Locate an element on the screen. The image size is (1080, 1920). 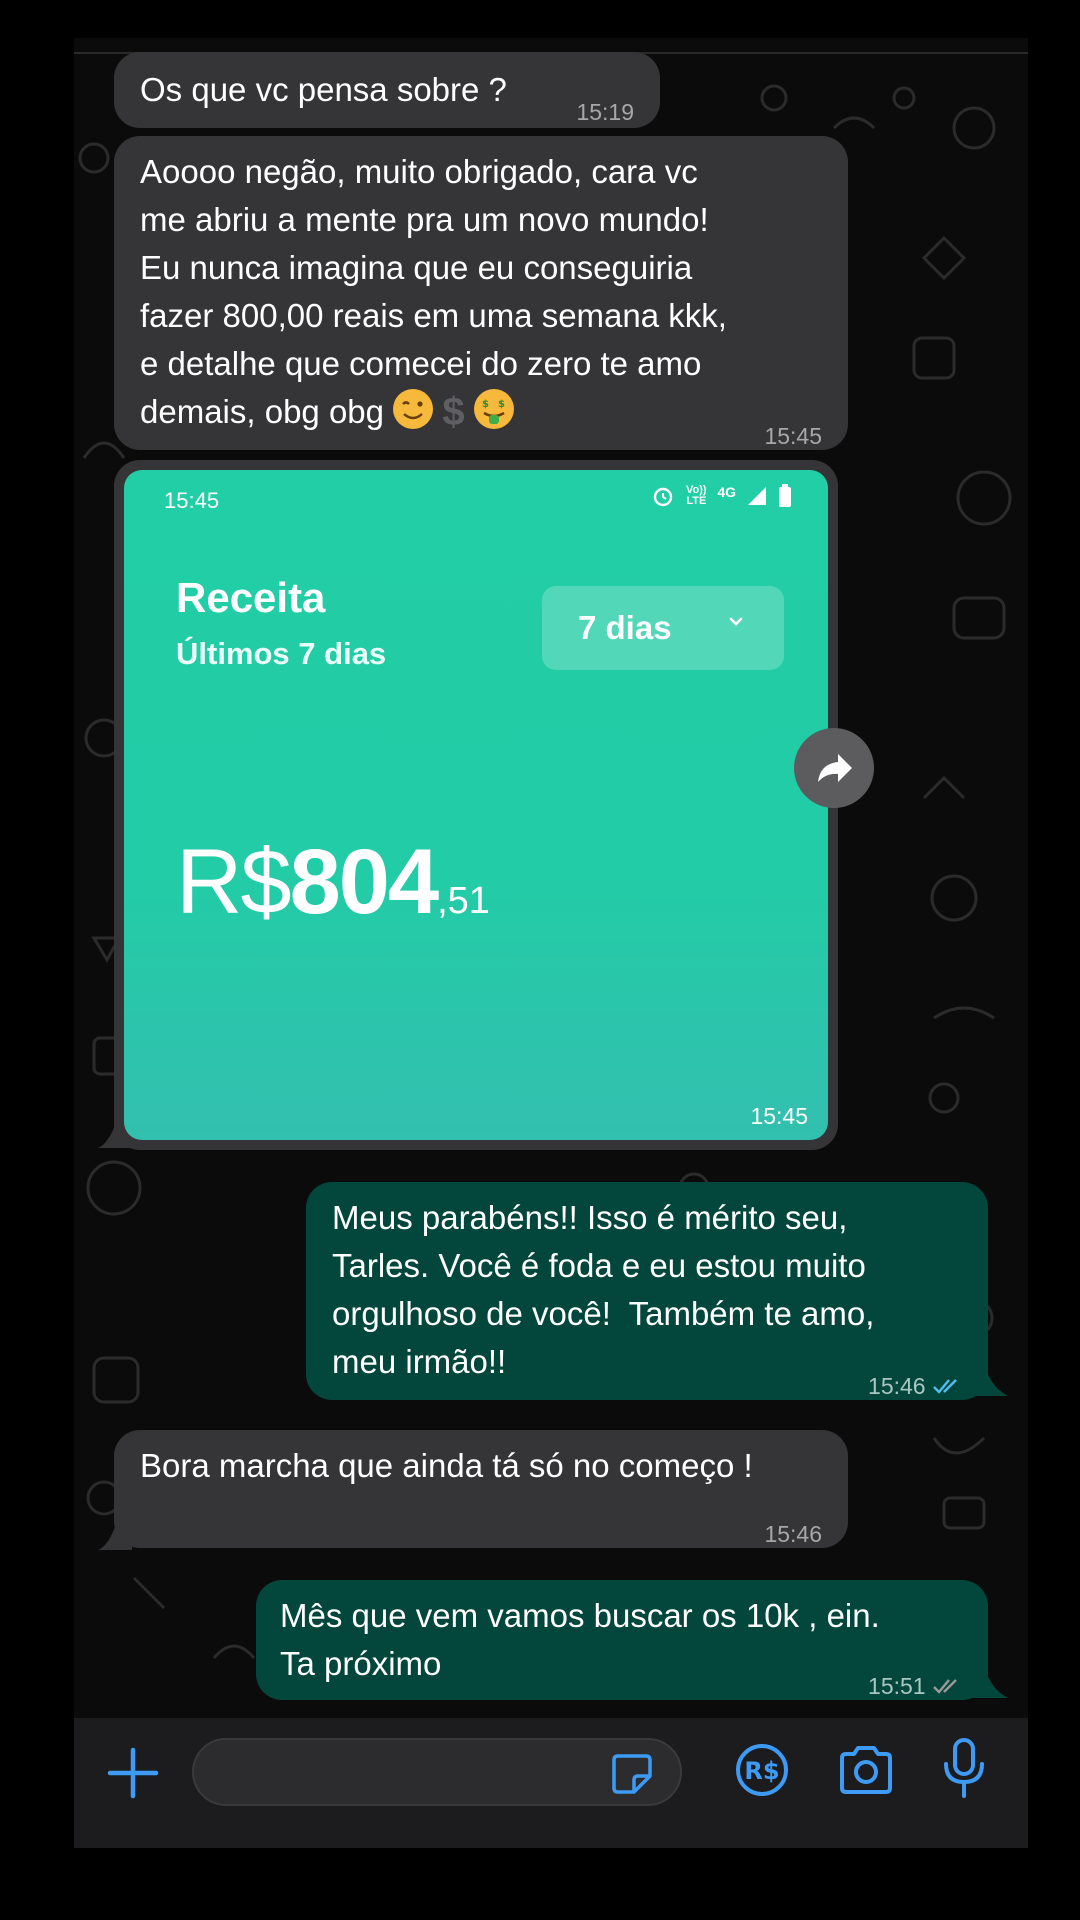
currency-symbol: R$ is located at coordinates (234, 882).